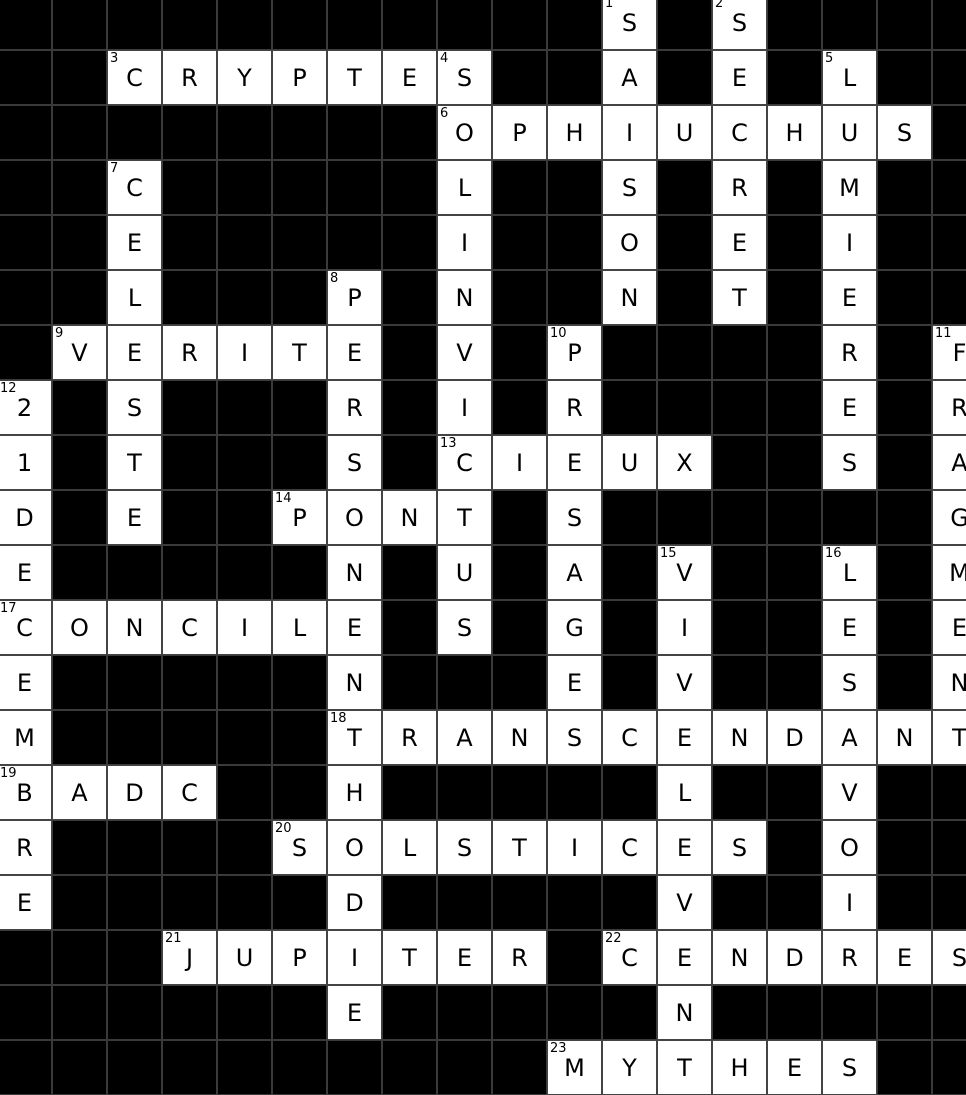 This screenshot has height=1095, width=966. Describe the element at coordinates (134, 77) in the screenshot. I see `letter-cell: 3C` at that location.